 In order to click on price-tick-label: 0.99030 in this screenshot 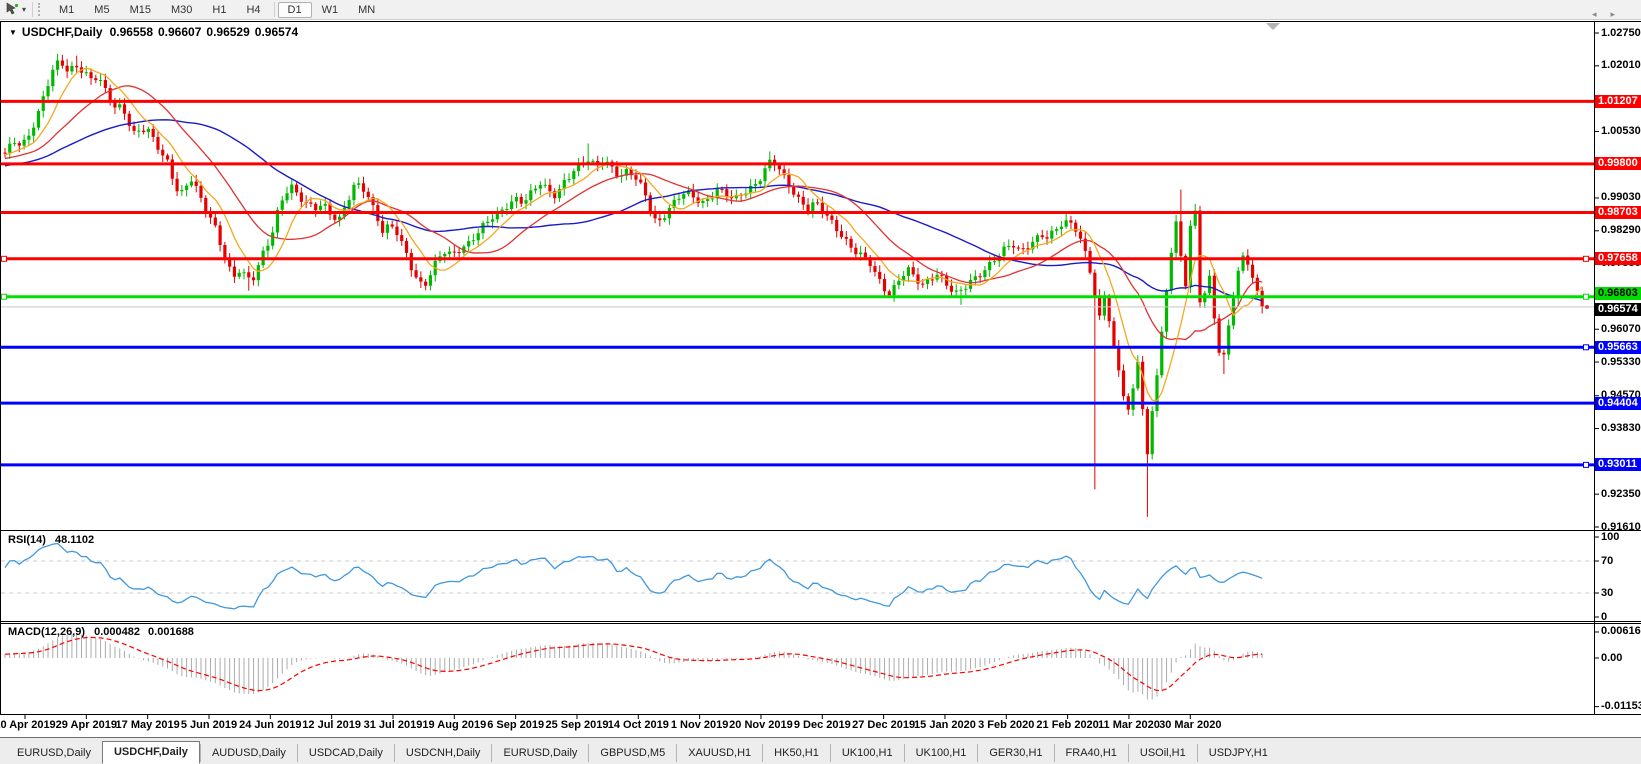, I will do `click(1621, 197)`.